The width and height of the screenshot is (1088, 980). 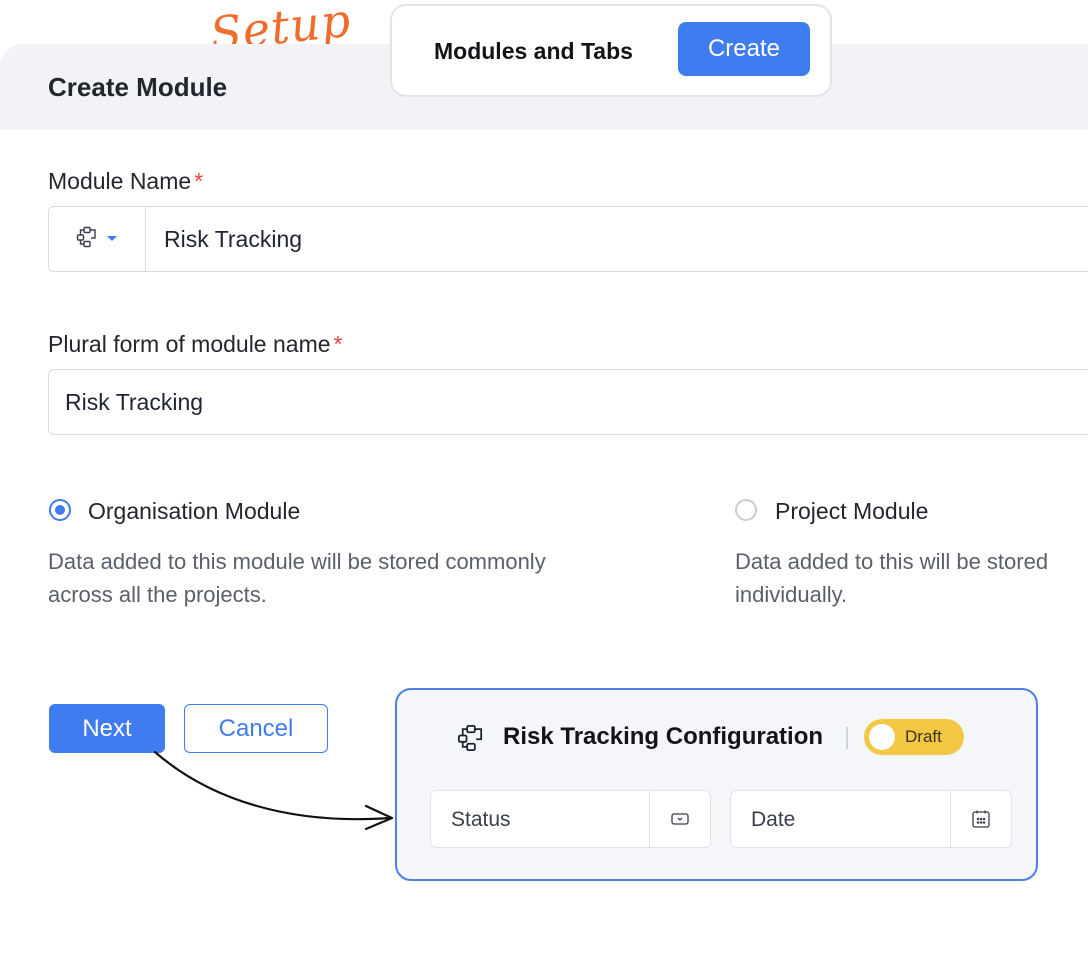 I want to click on toggle-knob, so click(x=882, y=737).